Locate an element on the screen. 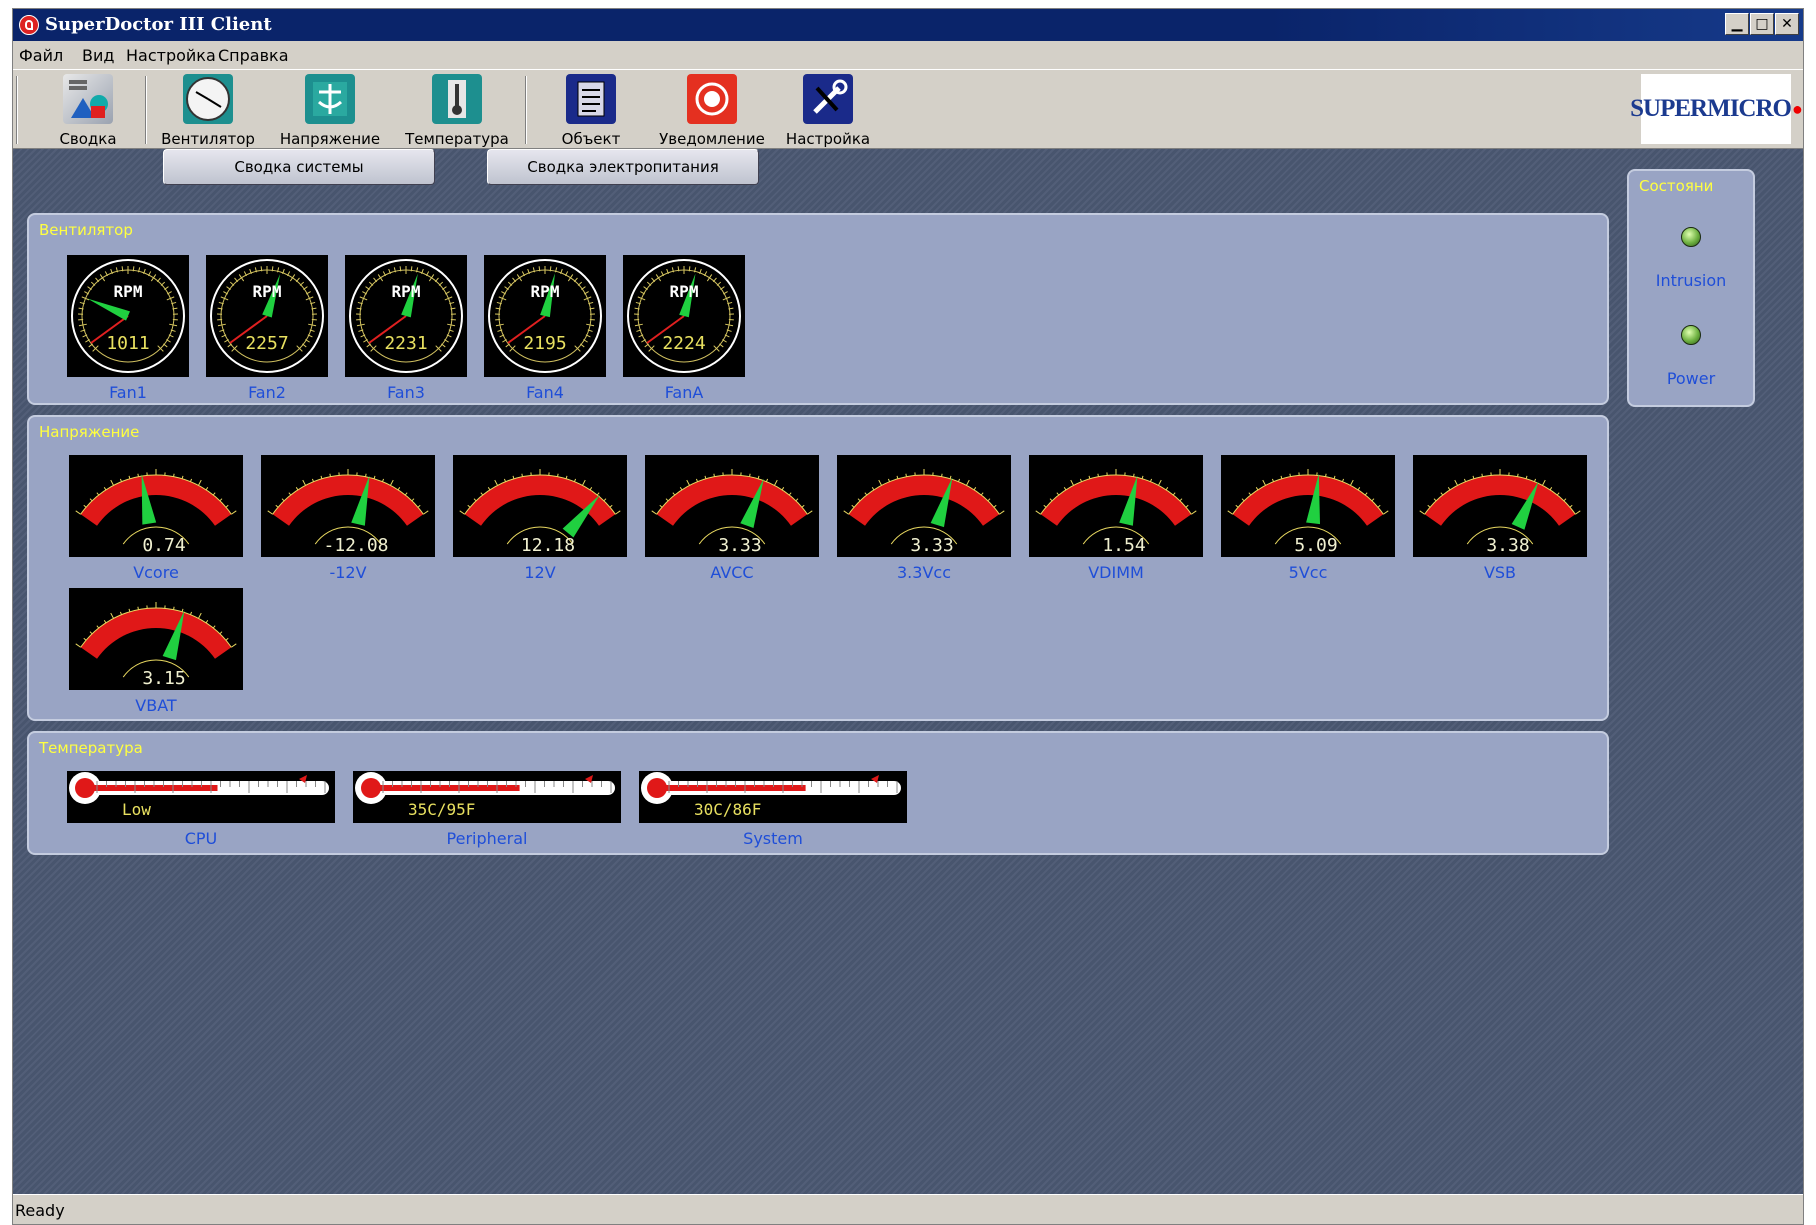 This screenshot has height=1225, width=1816. fan-value: 2257 is located at coordinates (266, 343).